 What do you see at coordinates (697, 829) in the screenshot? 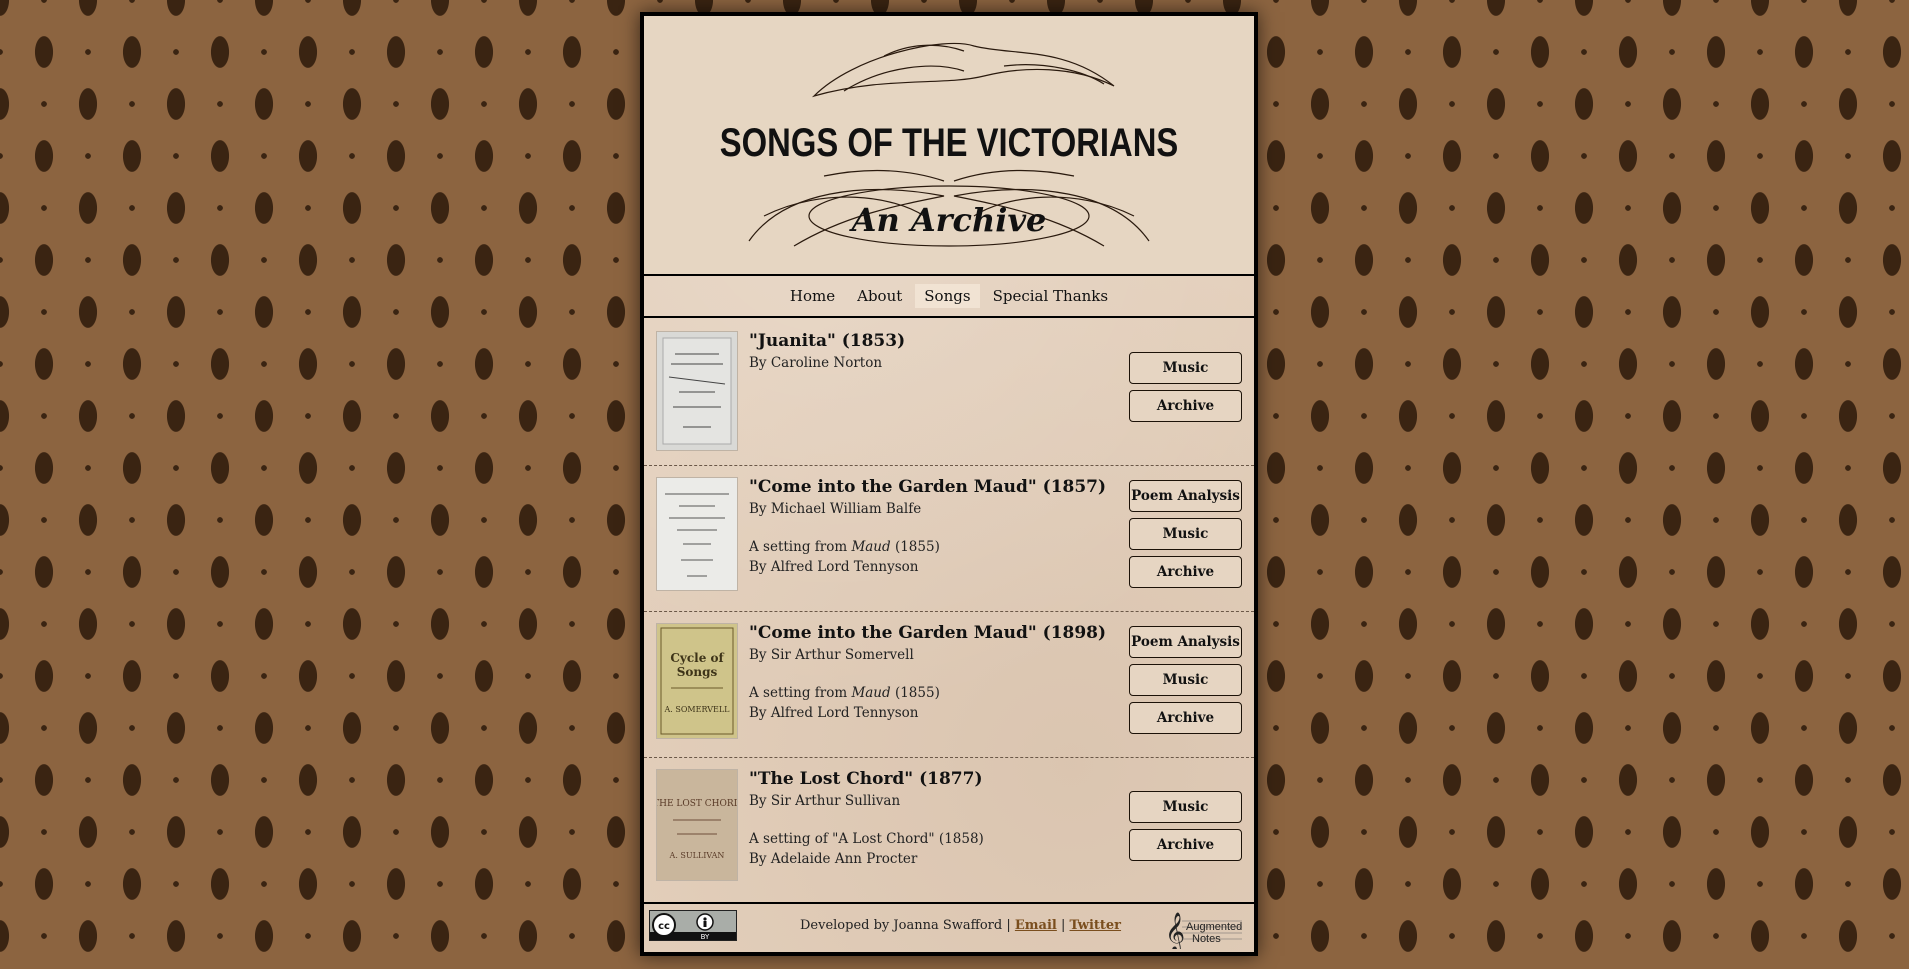
I see `sheet-cover-icon: THE LOST CHORD A. SULLIVAN` at bounding box center [697, 829].